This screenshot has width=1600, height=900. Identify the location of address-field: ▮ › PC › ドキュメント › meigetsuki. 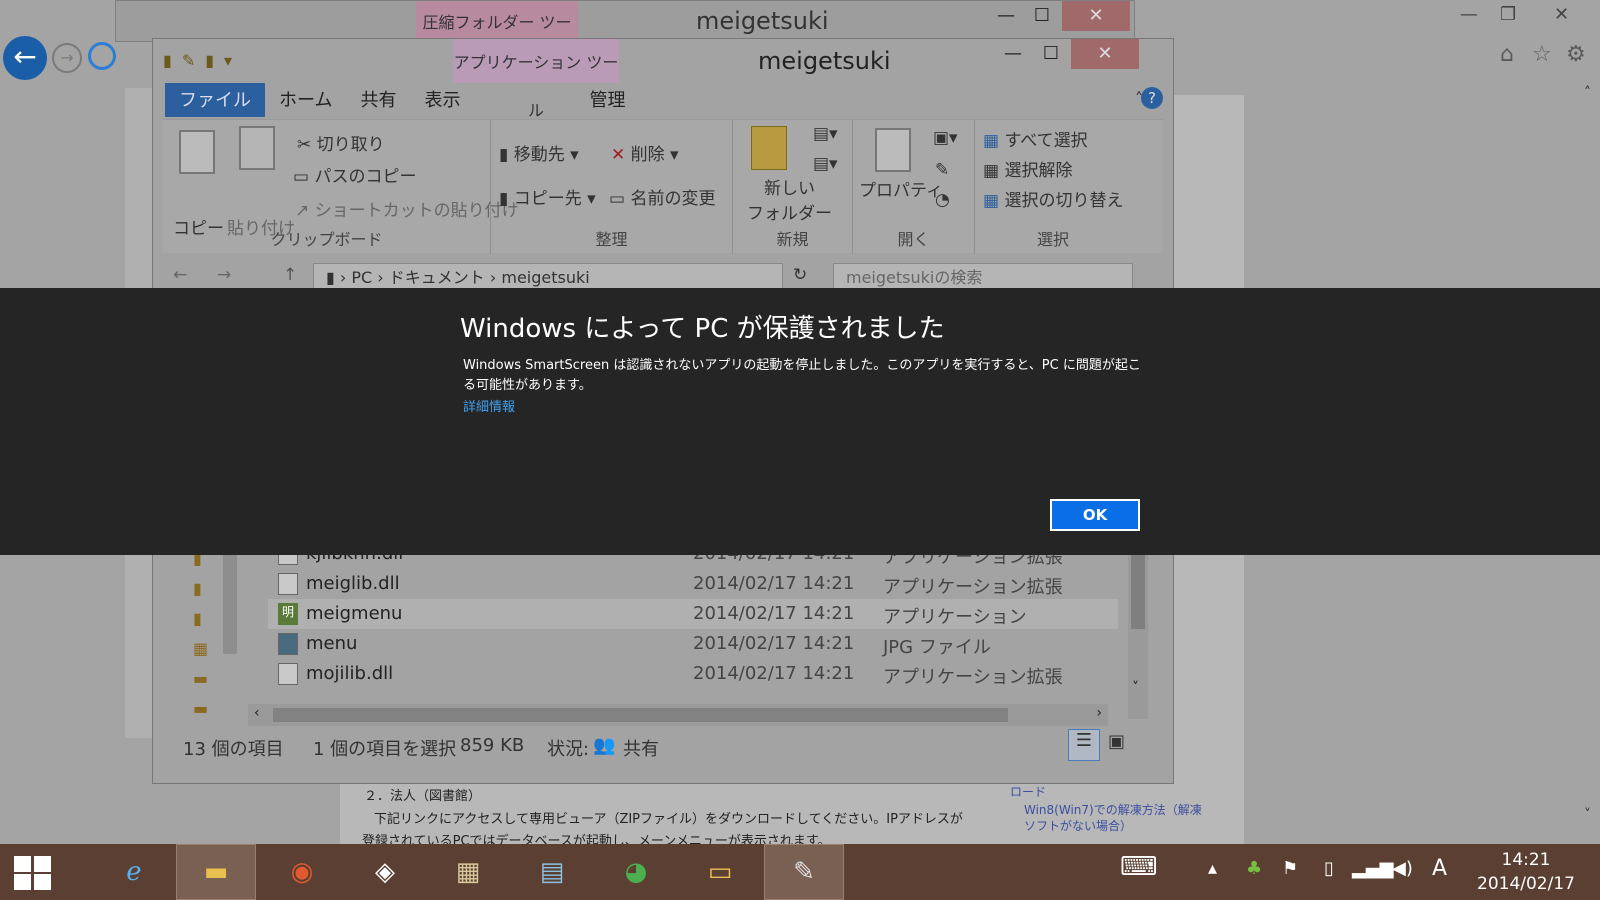
(548, 277).